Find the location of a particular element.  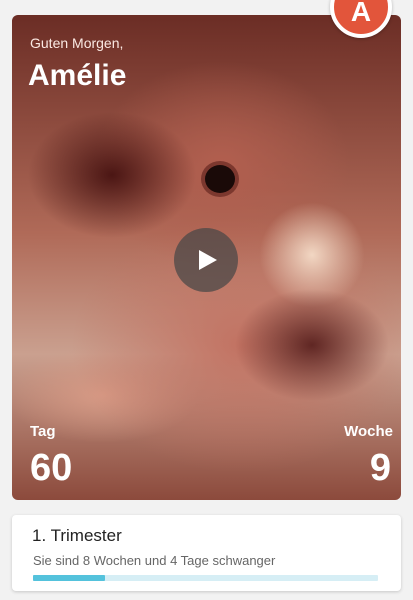

play-video-button is located at coordinates (206, 260).